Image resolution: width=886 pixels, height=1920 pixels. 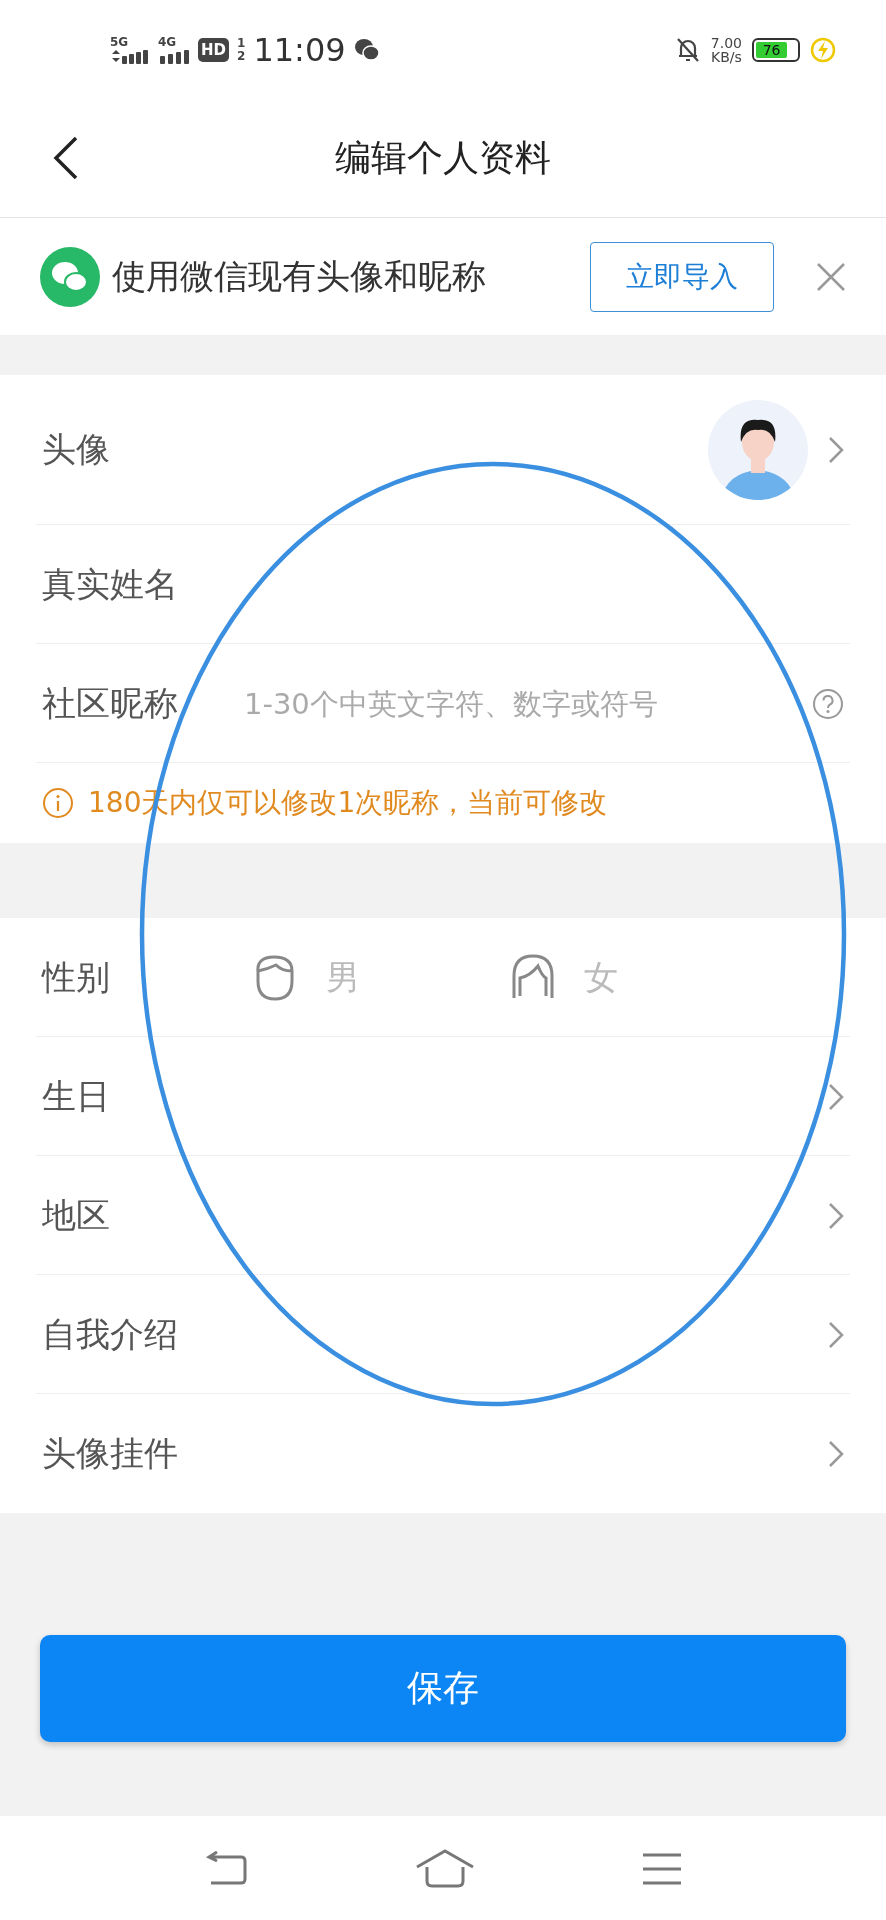 I want to click on lightning-icon, so click(x=823, y=50).